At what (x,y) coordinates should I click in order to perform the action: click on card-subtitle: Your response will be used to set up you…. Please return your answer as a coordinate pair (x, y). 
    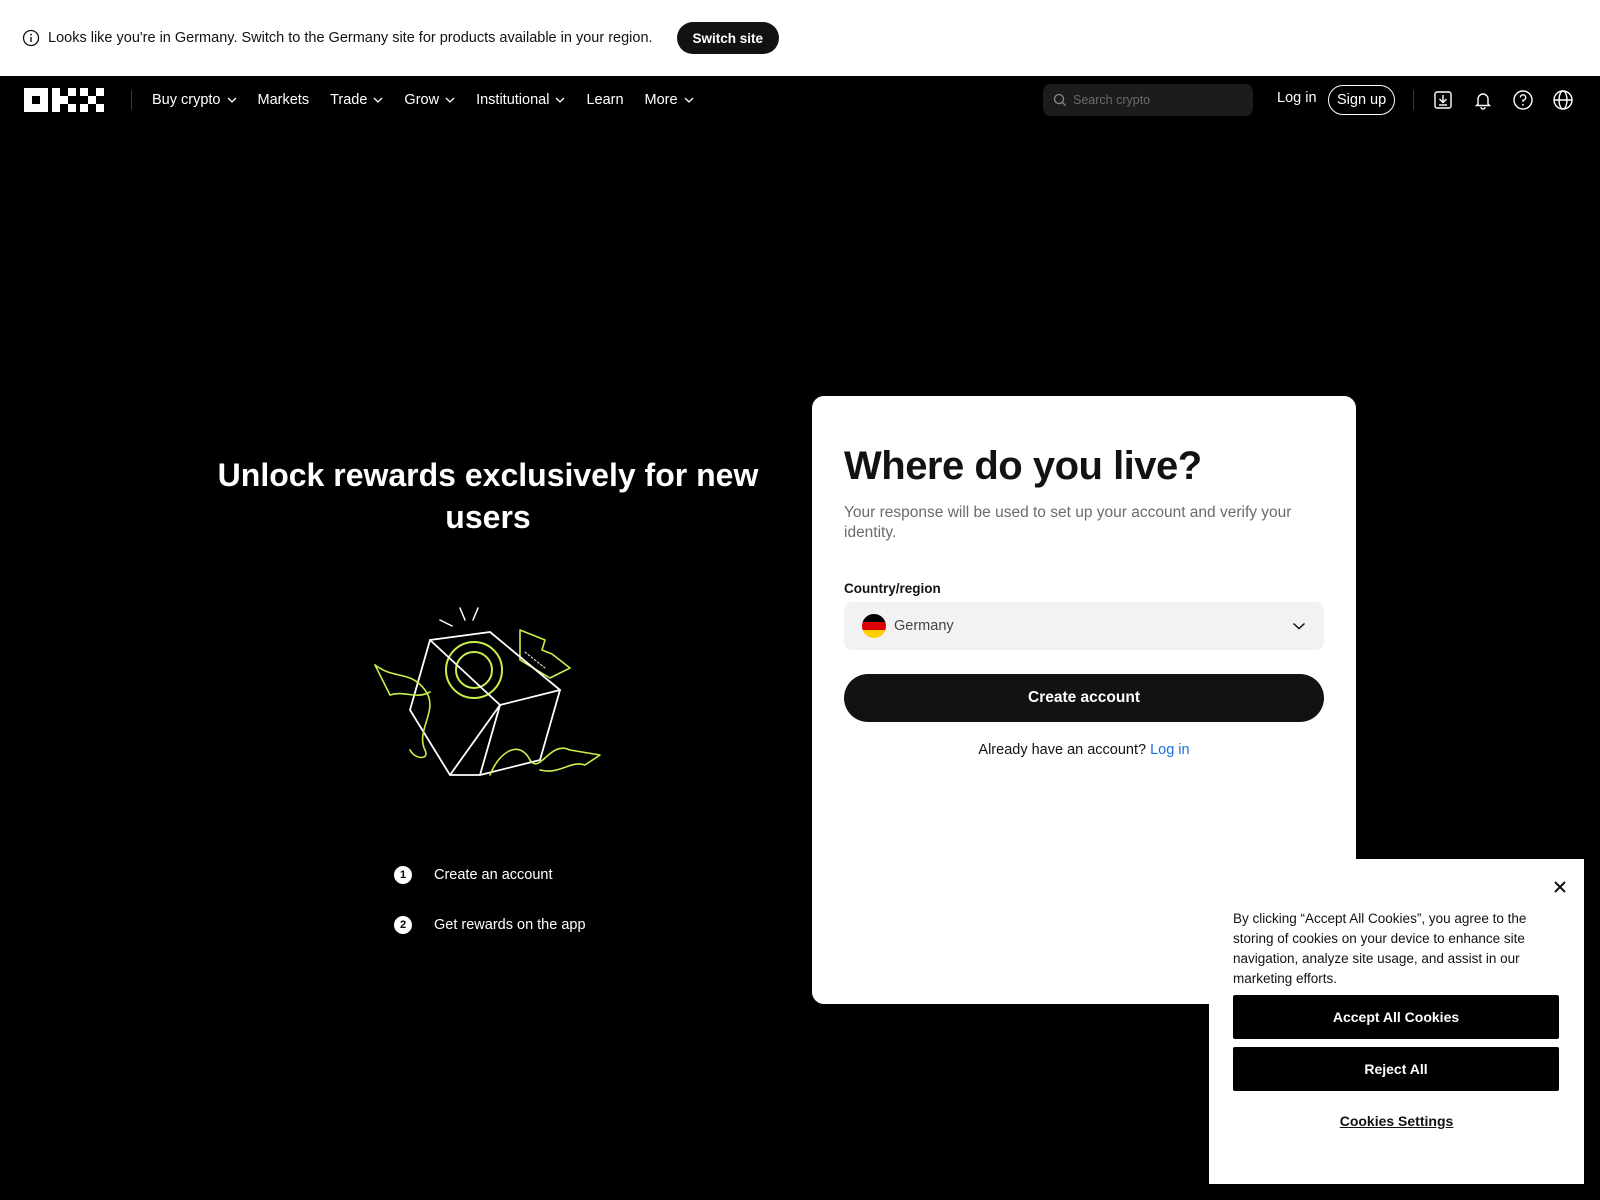
    Looking at the image, I should click on (1068, 522).